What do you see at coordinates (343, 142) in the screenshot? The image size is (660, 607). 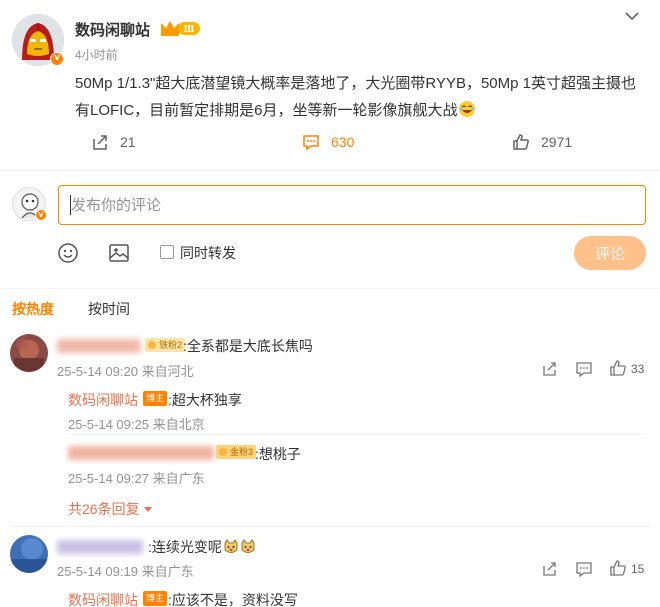 I see `comment-count: 630` at bounding box center [343, 142].